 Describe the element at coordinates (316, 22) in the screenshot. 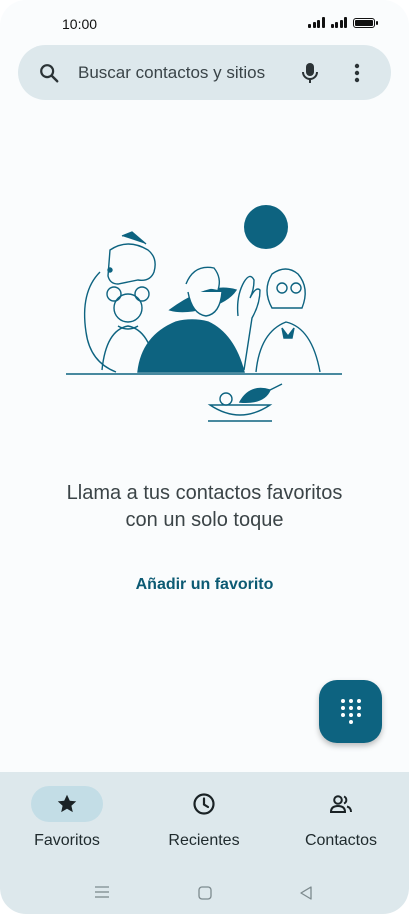

I see `signal-icon` at that location.